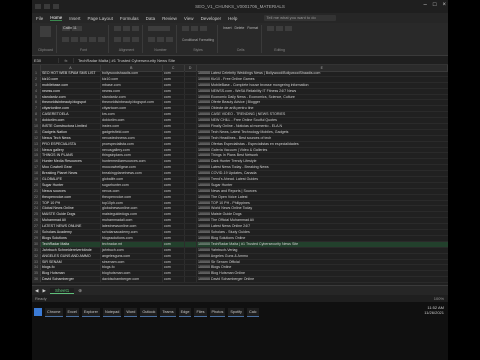  I want to click on tab-home: Home, so click(56, 18).